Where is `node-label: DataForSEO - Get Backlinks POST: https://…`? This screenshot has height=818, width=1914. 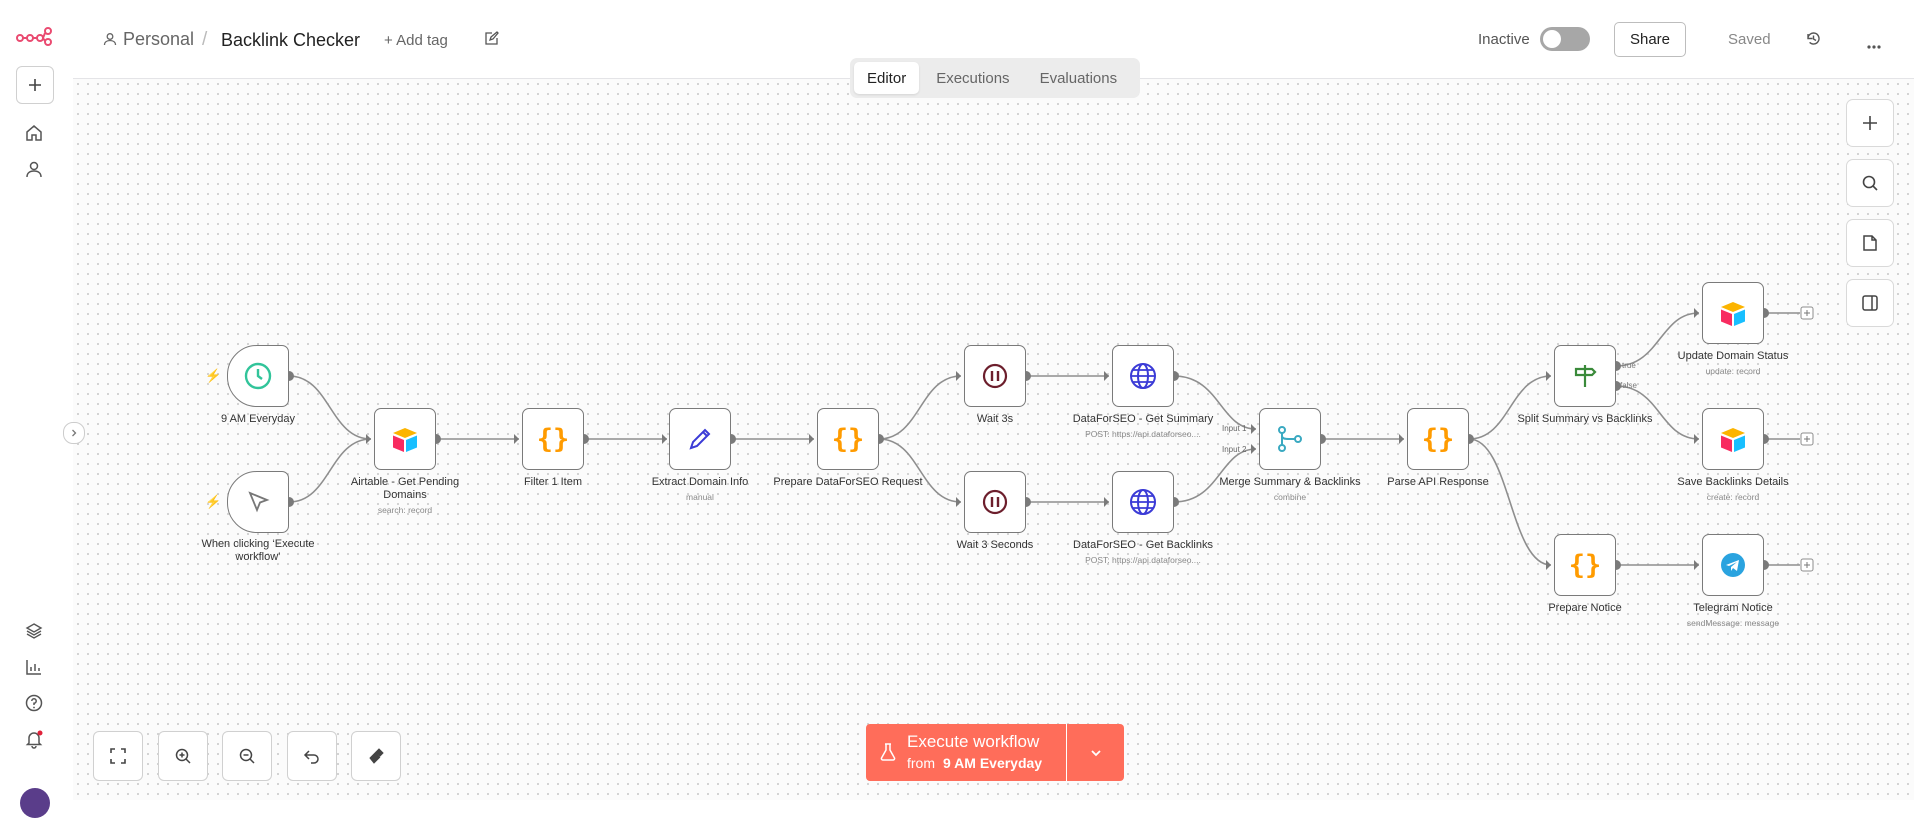
node-label: DataForSEO - Get Backlinks POST: https://… is located at coordinates (1143, 552).